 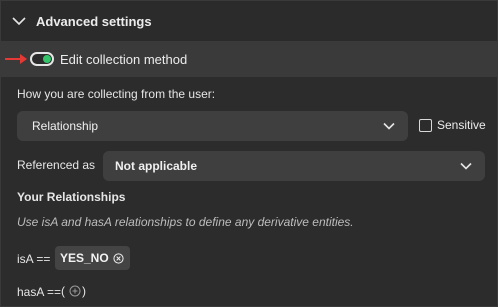 I want to click on referenced-as-label: Referenced as, so click(x=56, y=165).